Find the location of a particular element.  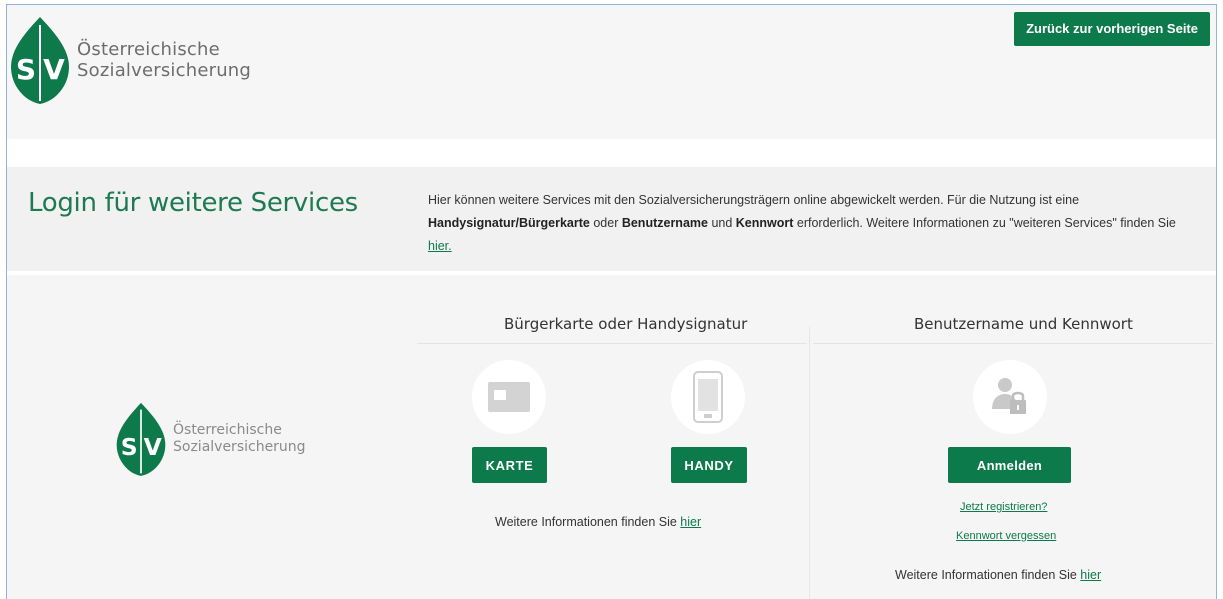

user-lock-icon-circle is located at coordinates (1010, 397).